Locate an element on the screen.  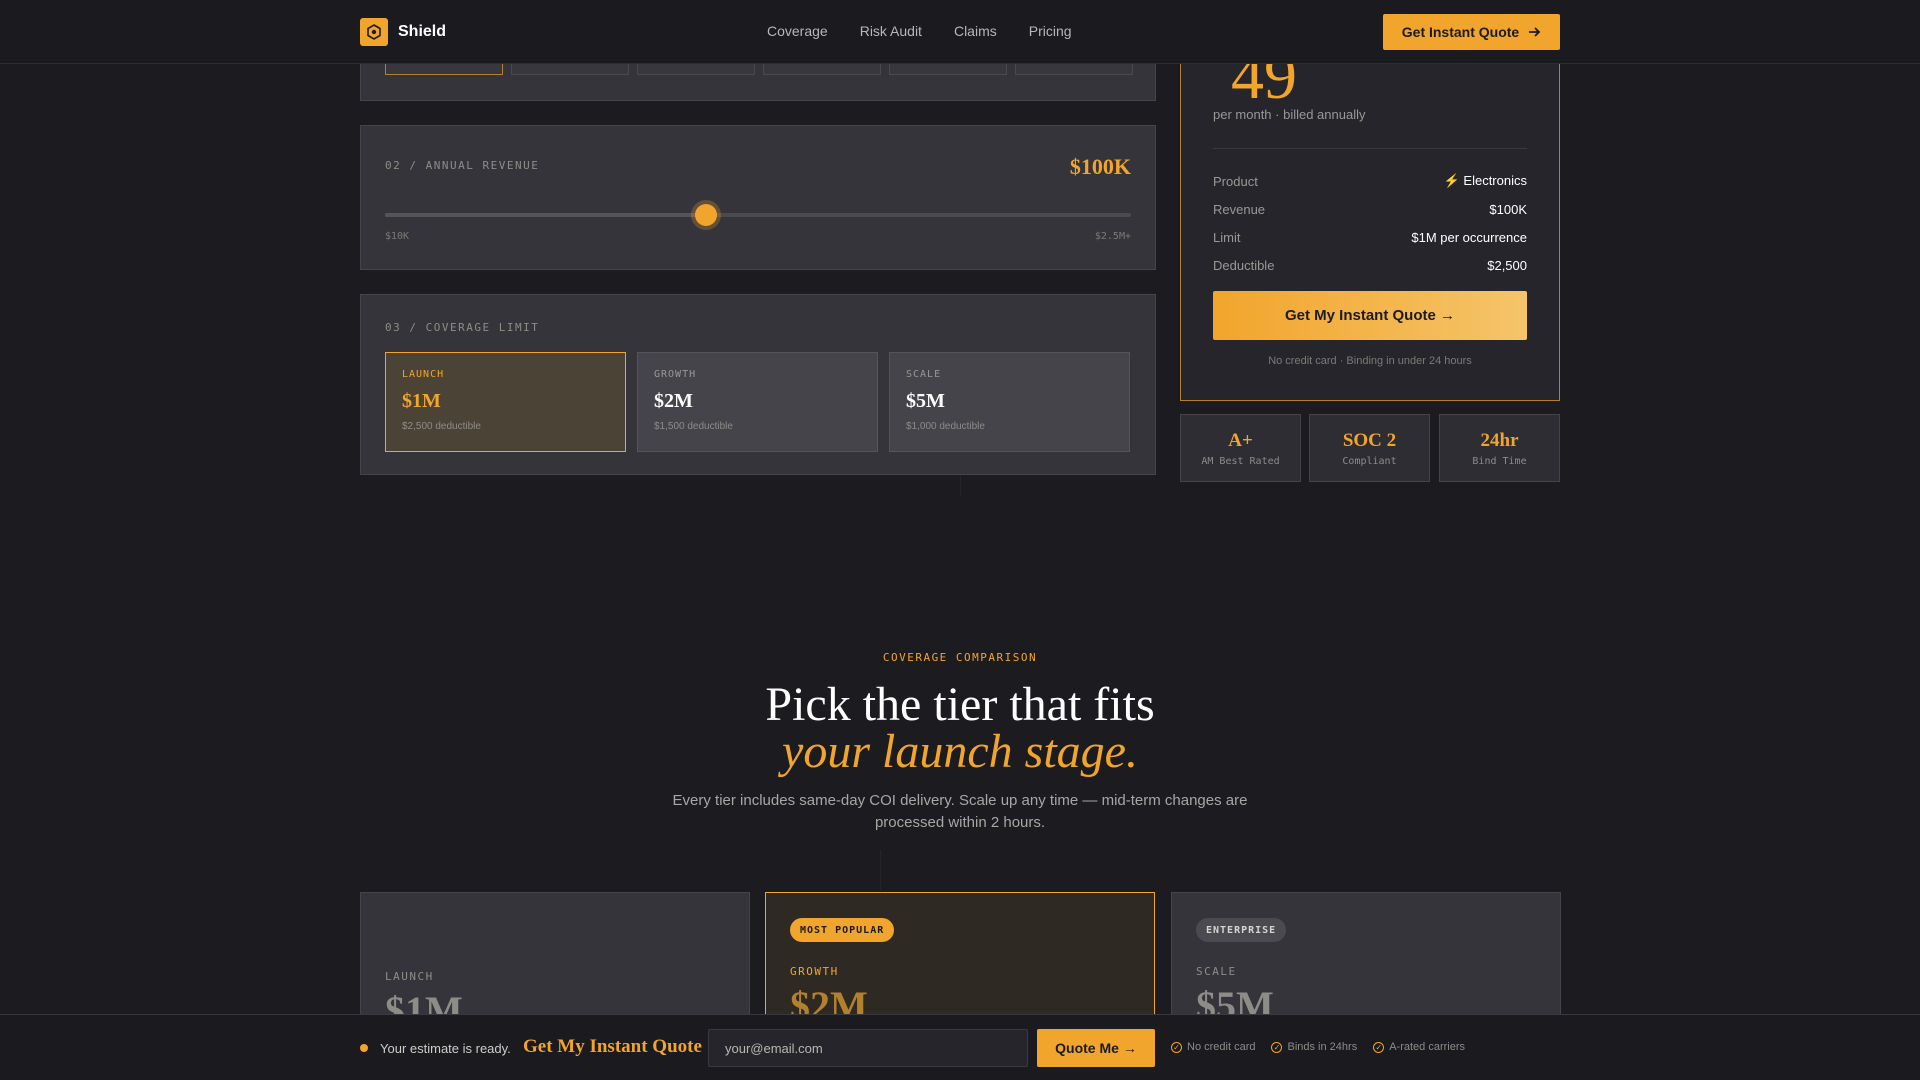
check-item: ✓ No credit card is located at coordinates (1213, 1047).